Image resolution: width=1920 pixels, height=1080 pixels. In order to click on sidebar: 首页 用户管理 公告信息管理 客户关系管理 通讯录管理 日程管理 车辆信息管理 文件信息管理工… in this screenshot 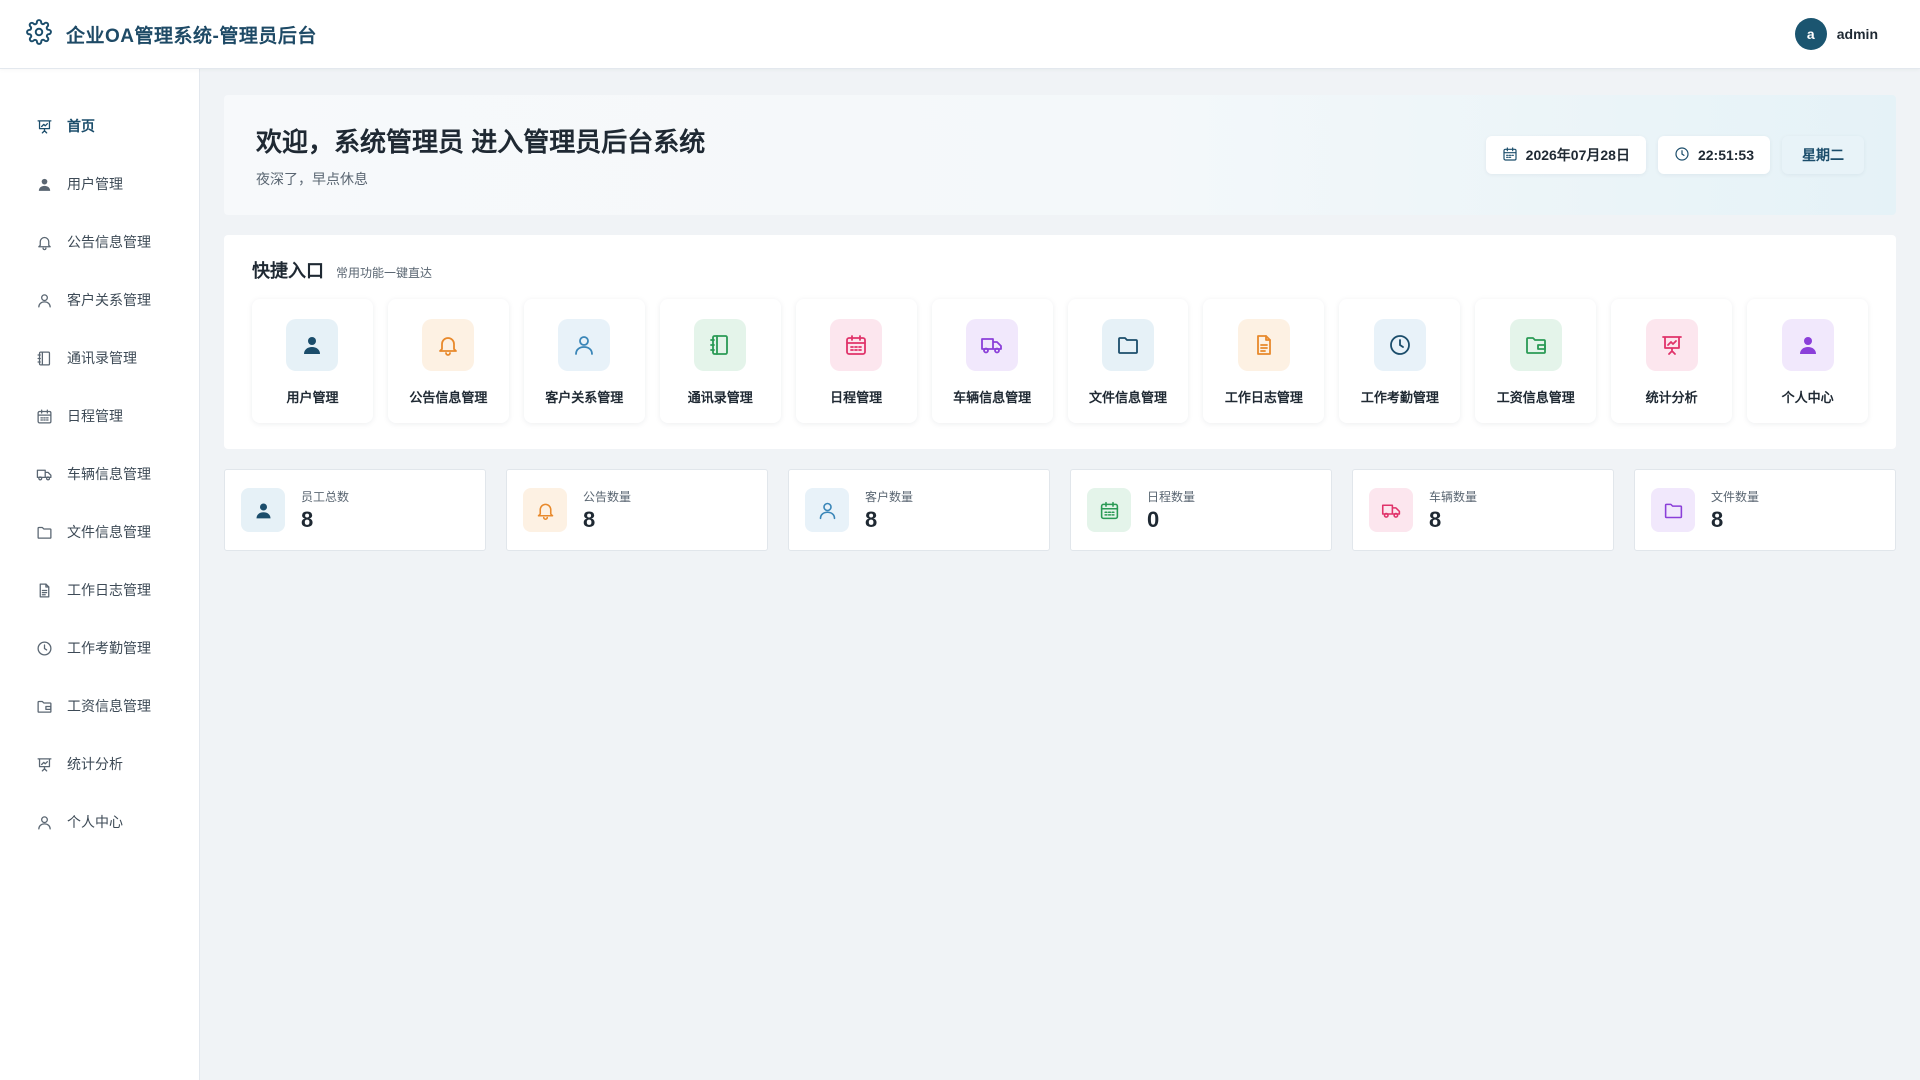, I will do `click(100, 574)`.